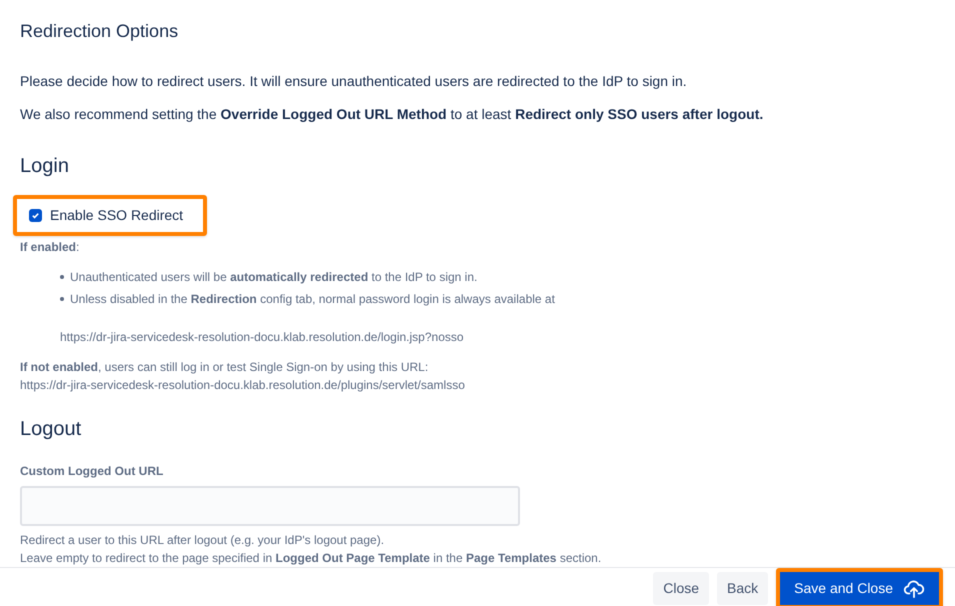  What do you see at coordinates (392, 114) in the screenshot?
I see `recommendation-text: We also recommend setting the Override Logged Out URL Method to at least Redirect only SSO users after logout.` at bounding box center [392, 114].